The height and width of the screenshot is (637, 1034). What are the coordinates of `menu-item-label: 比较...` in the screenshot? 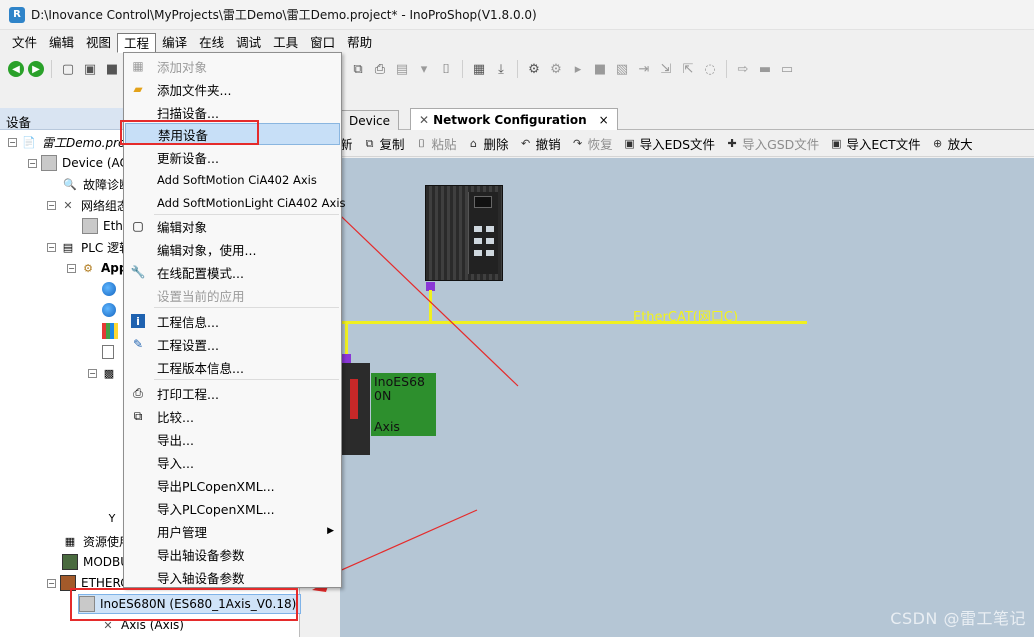 It's located at (175, 417).